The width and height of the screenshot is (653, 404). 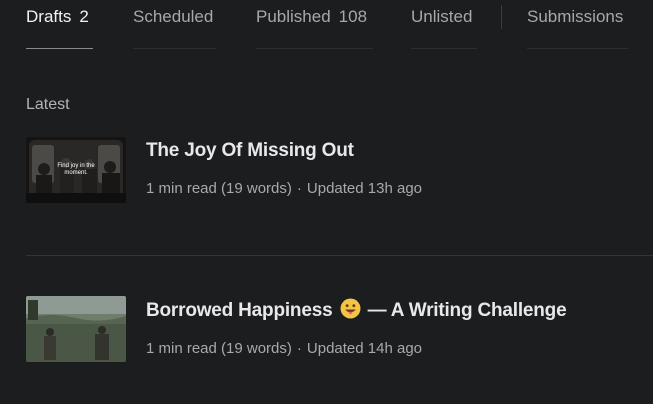 I want to click on story-title-suffix: — A Writing Challenge, so click(x=467, y=310).